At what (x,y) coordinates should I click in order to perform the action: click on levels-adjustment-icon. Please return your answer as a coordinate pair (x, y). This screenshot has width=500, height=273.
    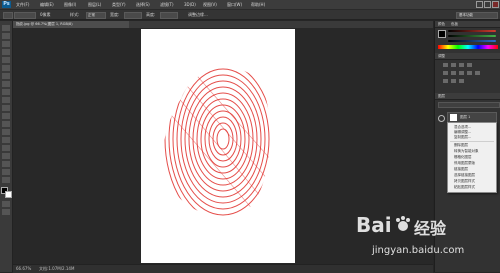
    Looking at the image, I should click on (453, 65).